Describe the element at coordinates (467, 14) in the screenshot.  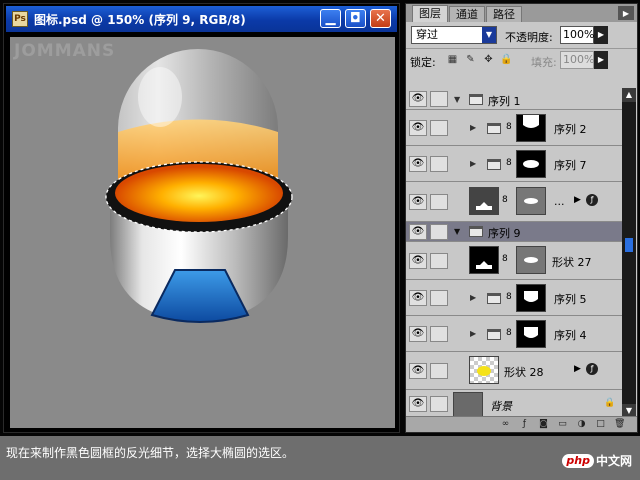
I see `tab-channels: 通道` at that location.